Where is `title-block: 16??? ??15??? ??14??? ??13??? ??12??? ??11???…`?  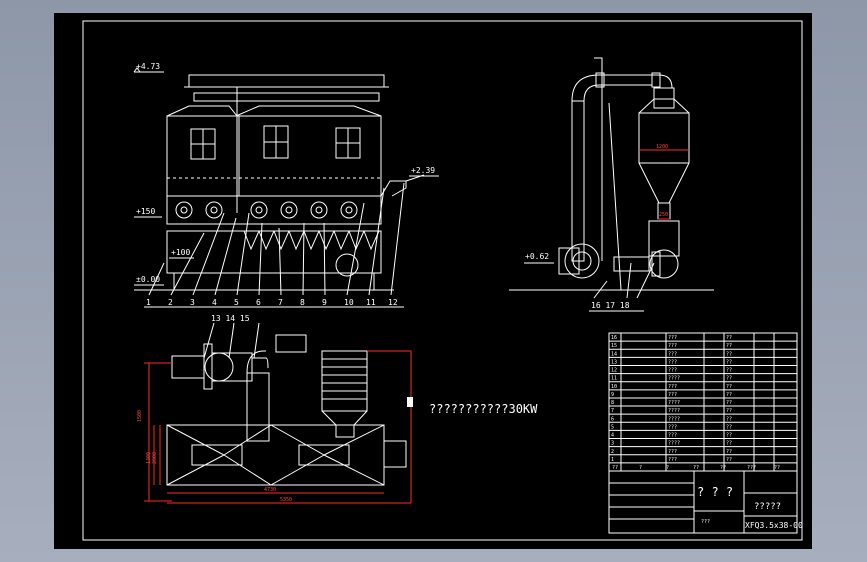 title-block: 16??? ??15??? ??14??? ??13??? ??12??? ??11???… is located at coordinates (705, 433).